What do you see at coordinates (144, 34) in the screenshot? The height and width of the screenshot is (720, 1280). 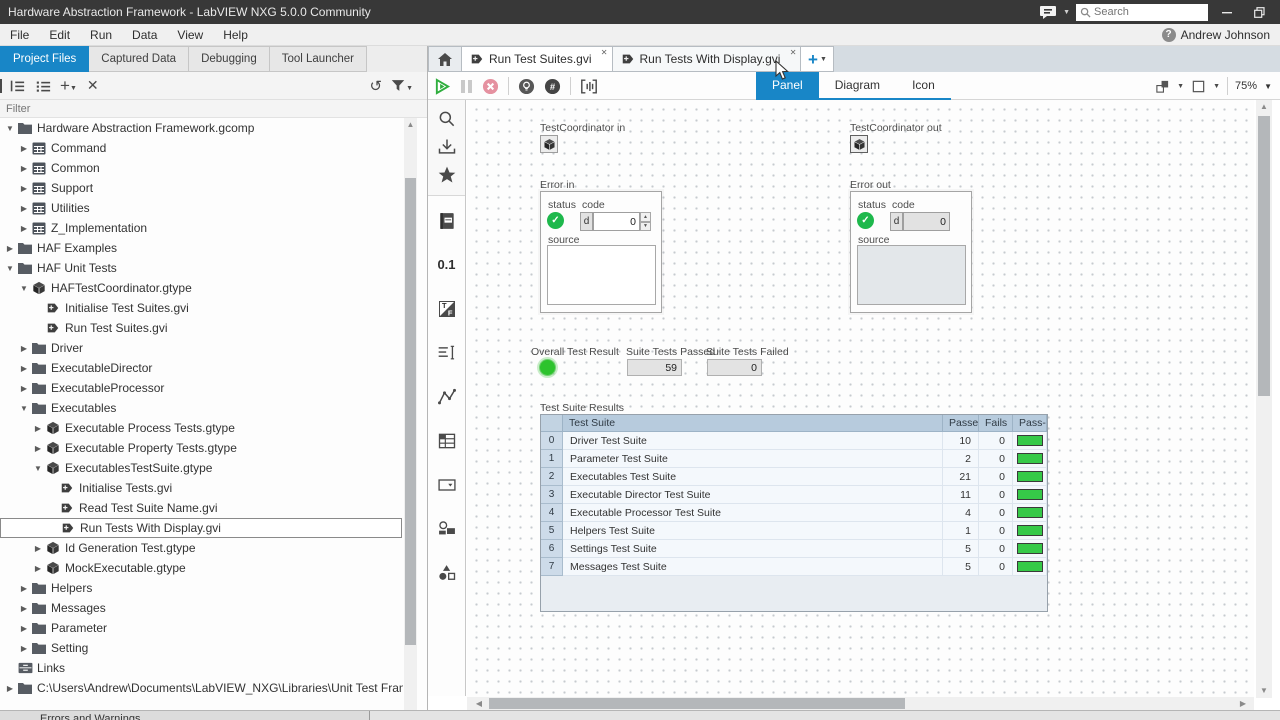 I see `menu-data: Data` at bounding box center [144, 34].